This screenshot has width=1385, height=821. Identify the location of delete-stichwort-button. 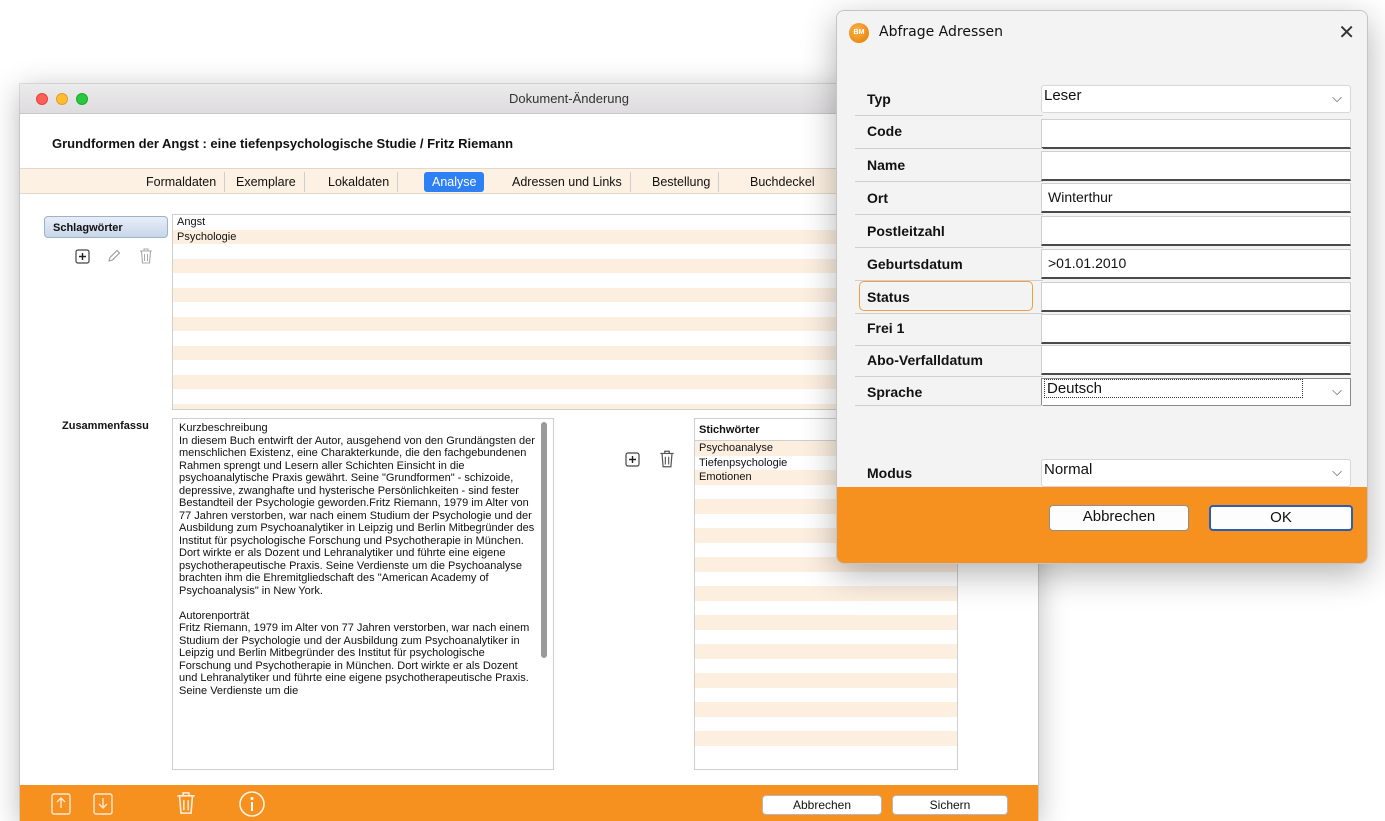
(667, 459).